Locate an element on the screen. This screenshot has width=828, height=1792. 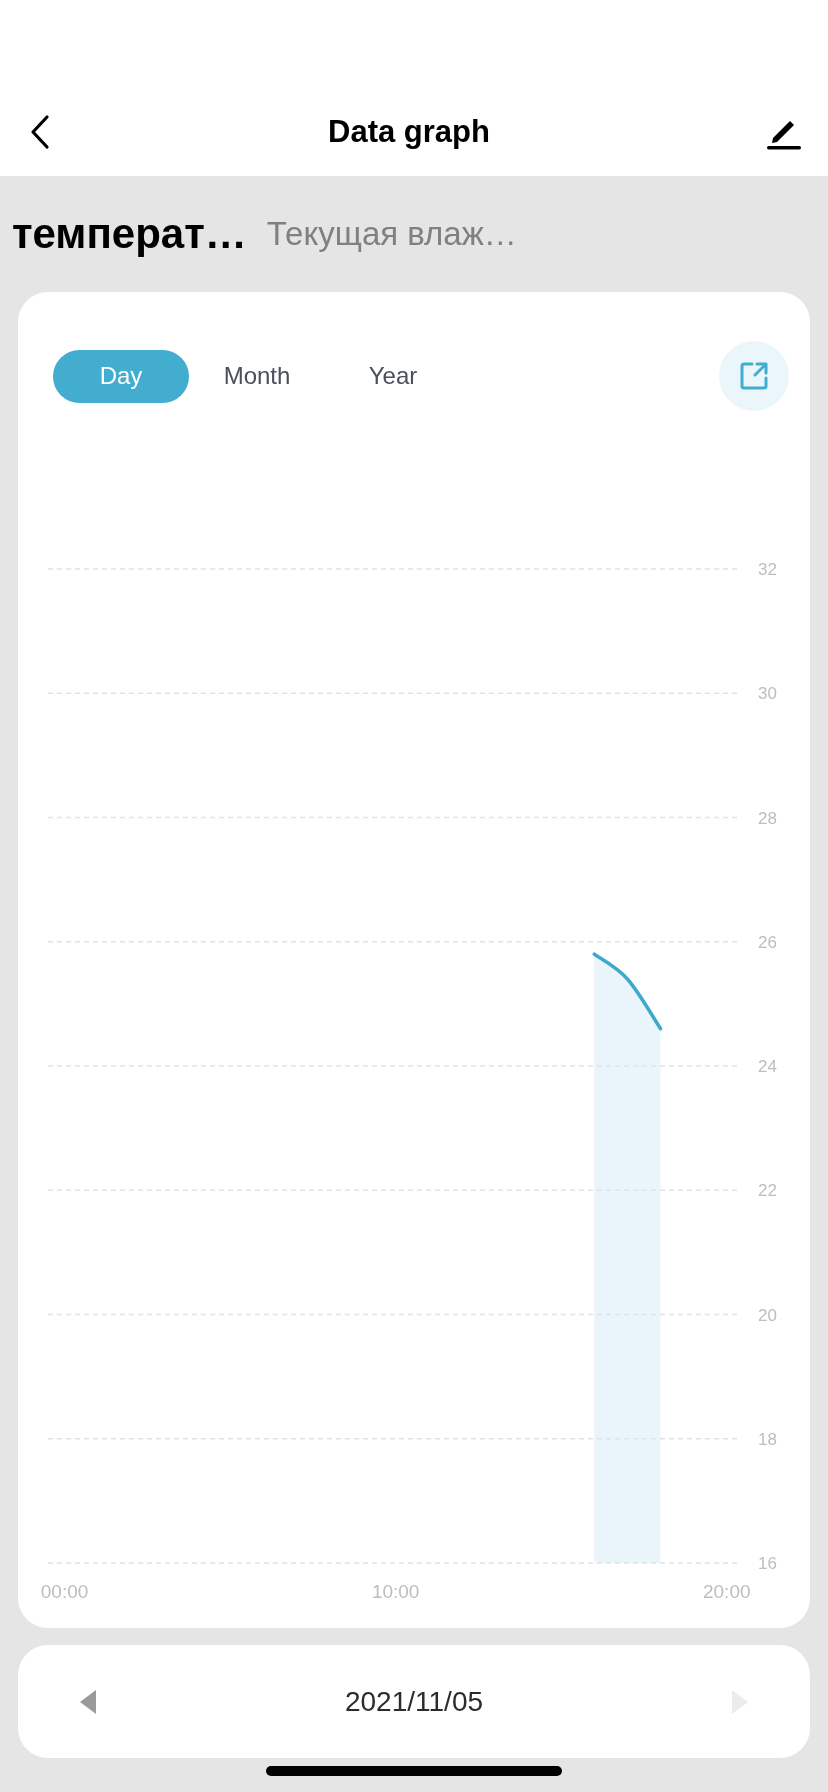
date-label: 2021/11/05 is located at coordinates (414, 1701).